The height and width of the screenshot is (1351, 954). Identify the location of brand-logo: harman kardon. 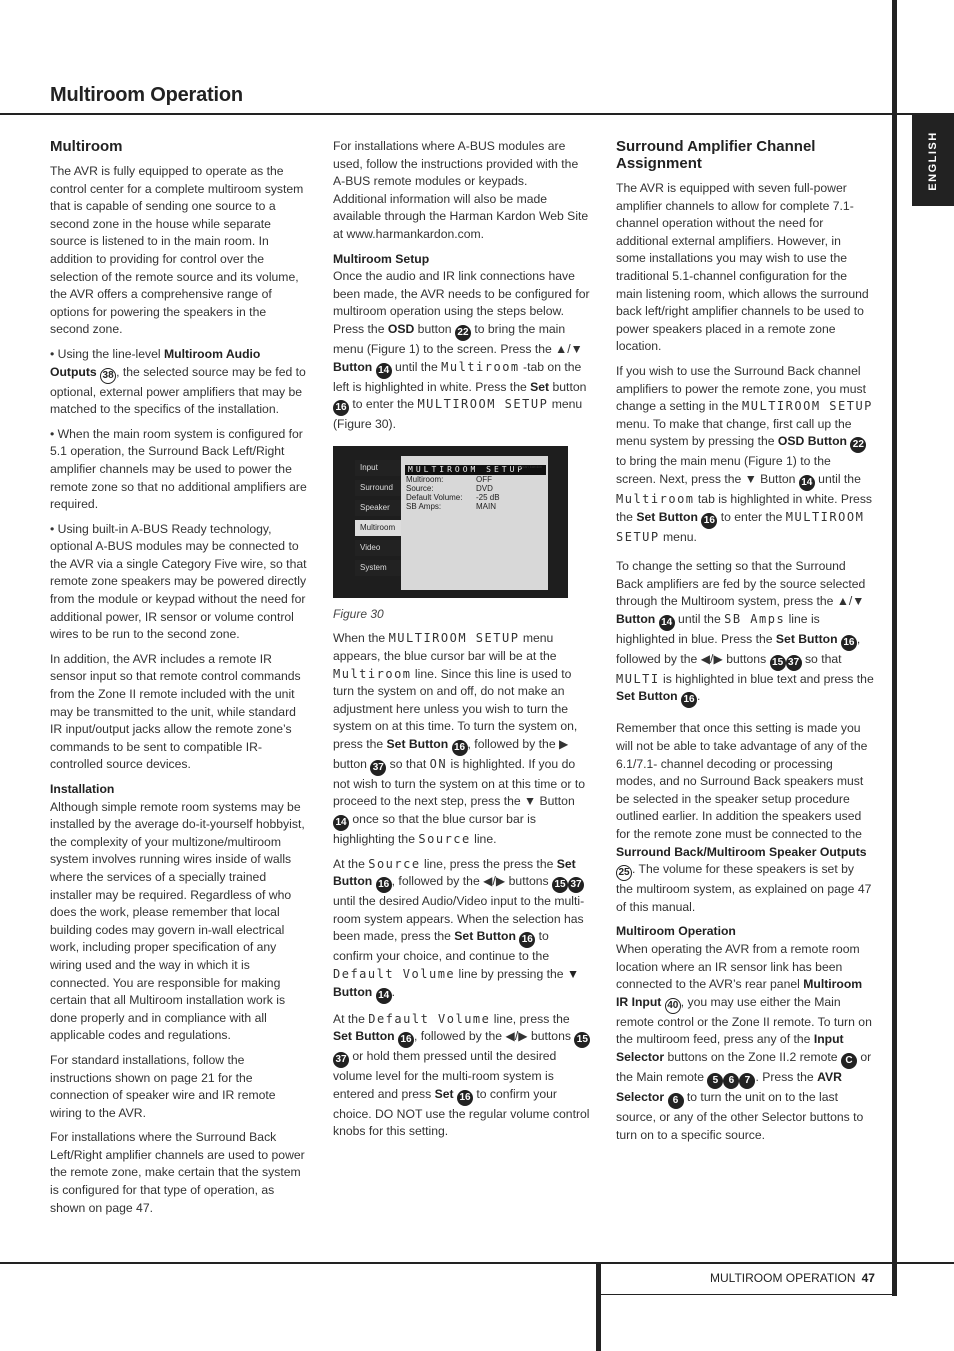
(528, 466).